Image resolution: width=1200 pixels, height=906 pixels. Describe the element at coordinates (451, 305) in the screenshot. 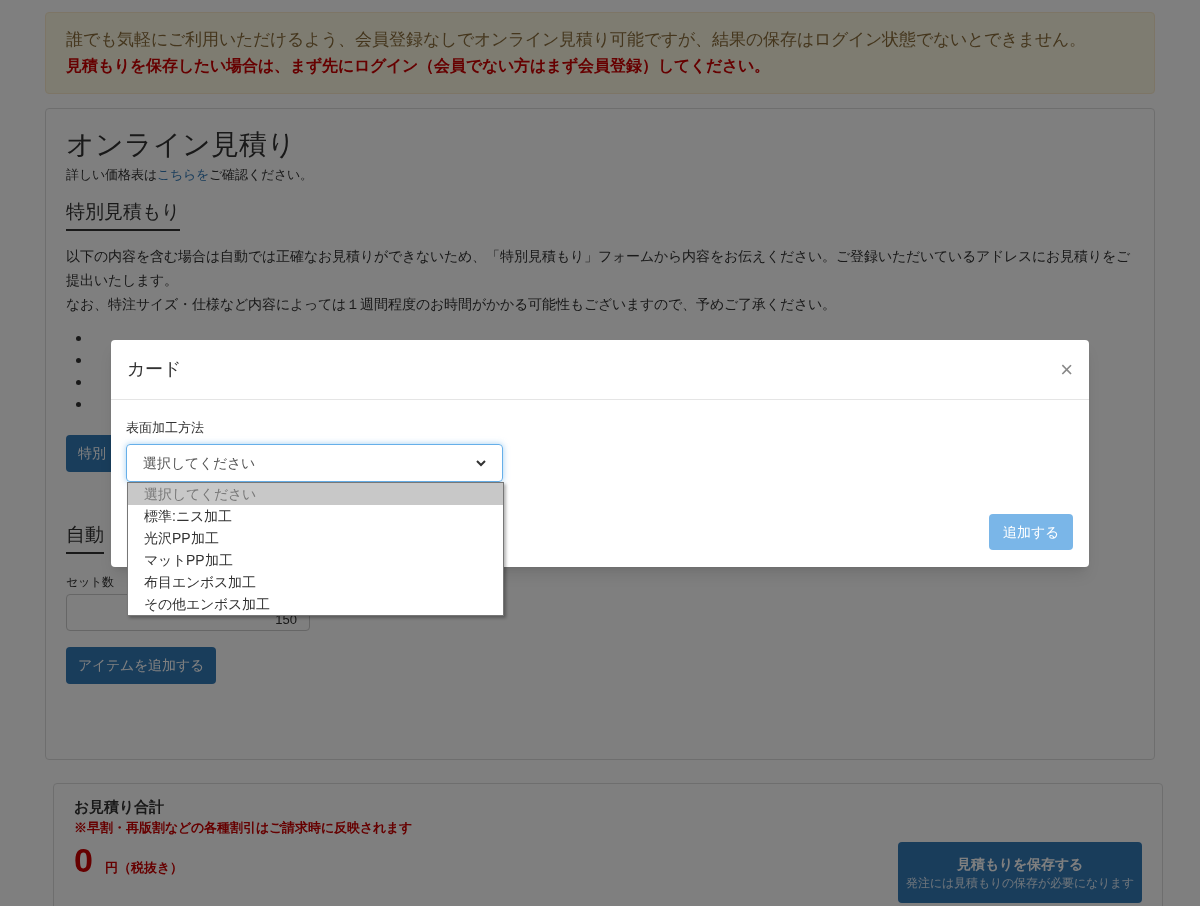

I see `special-note: なお、特注サイズ・仕様など内容によっては１週間程度のお時間がかかる可能性もございますので、予めご了承ください。` at that location.